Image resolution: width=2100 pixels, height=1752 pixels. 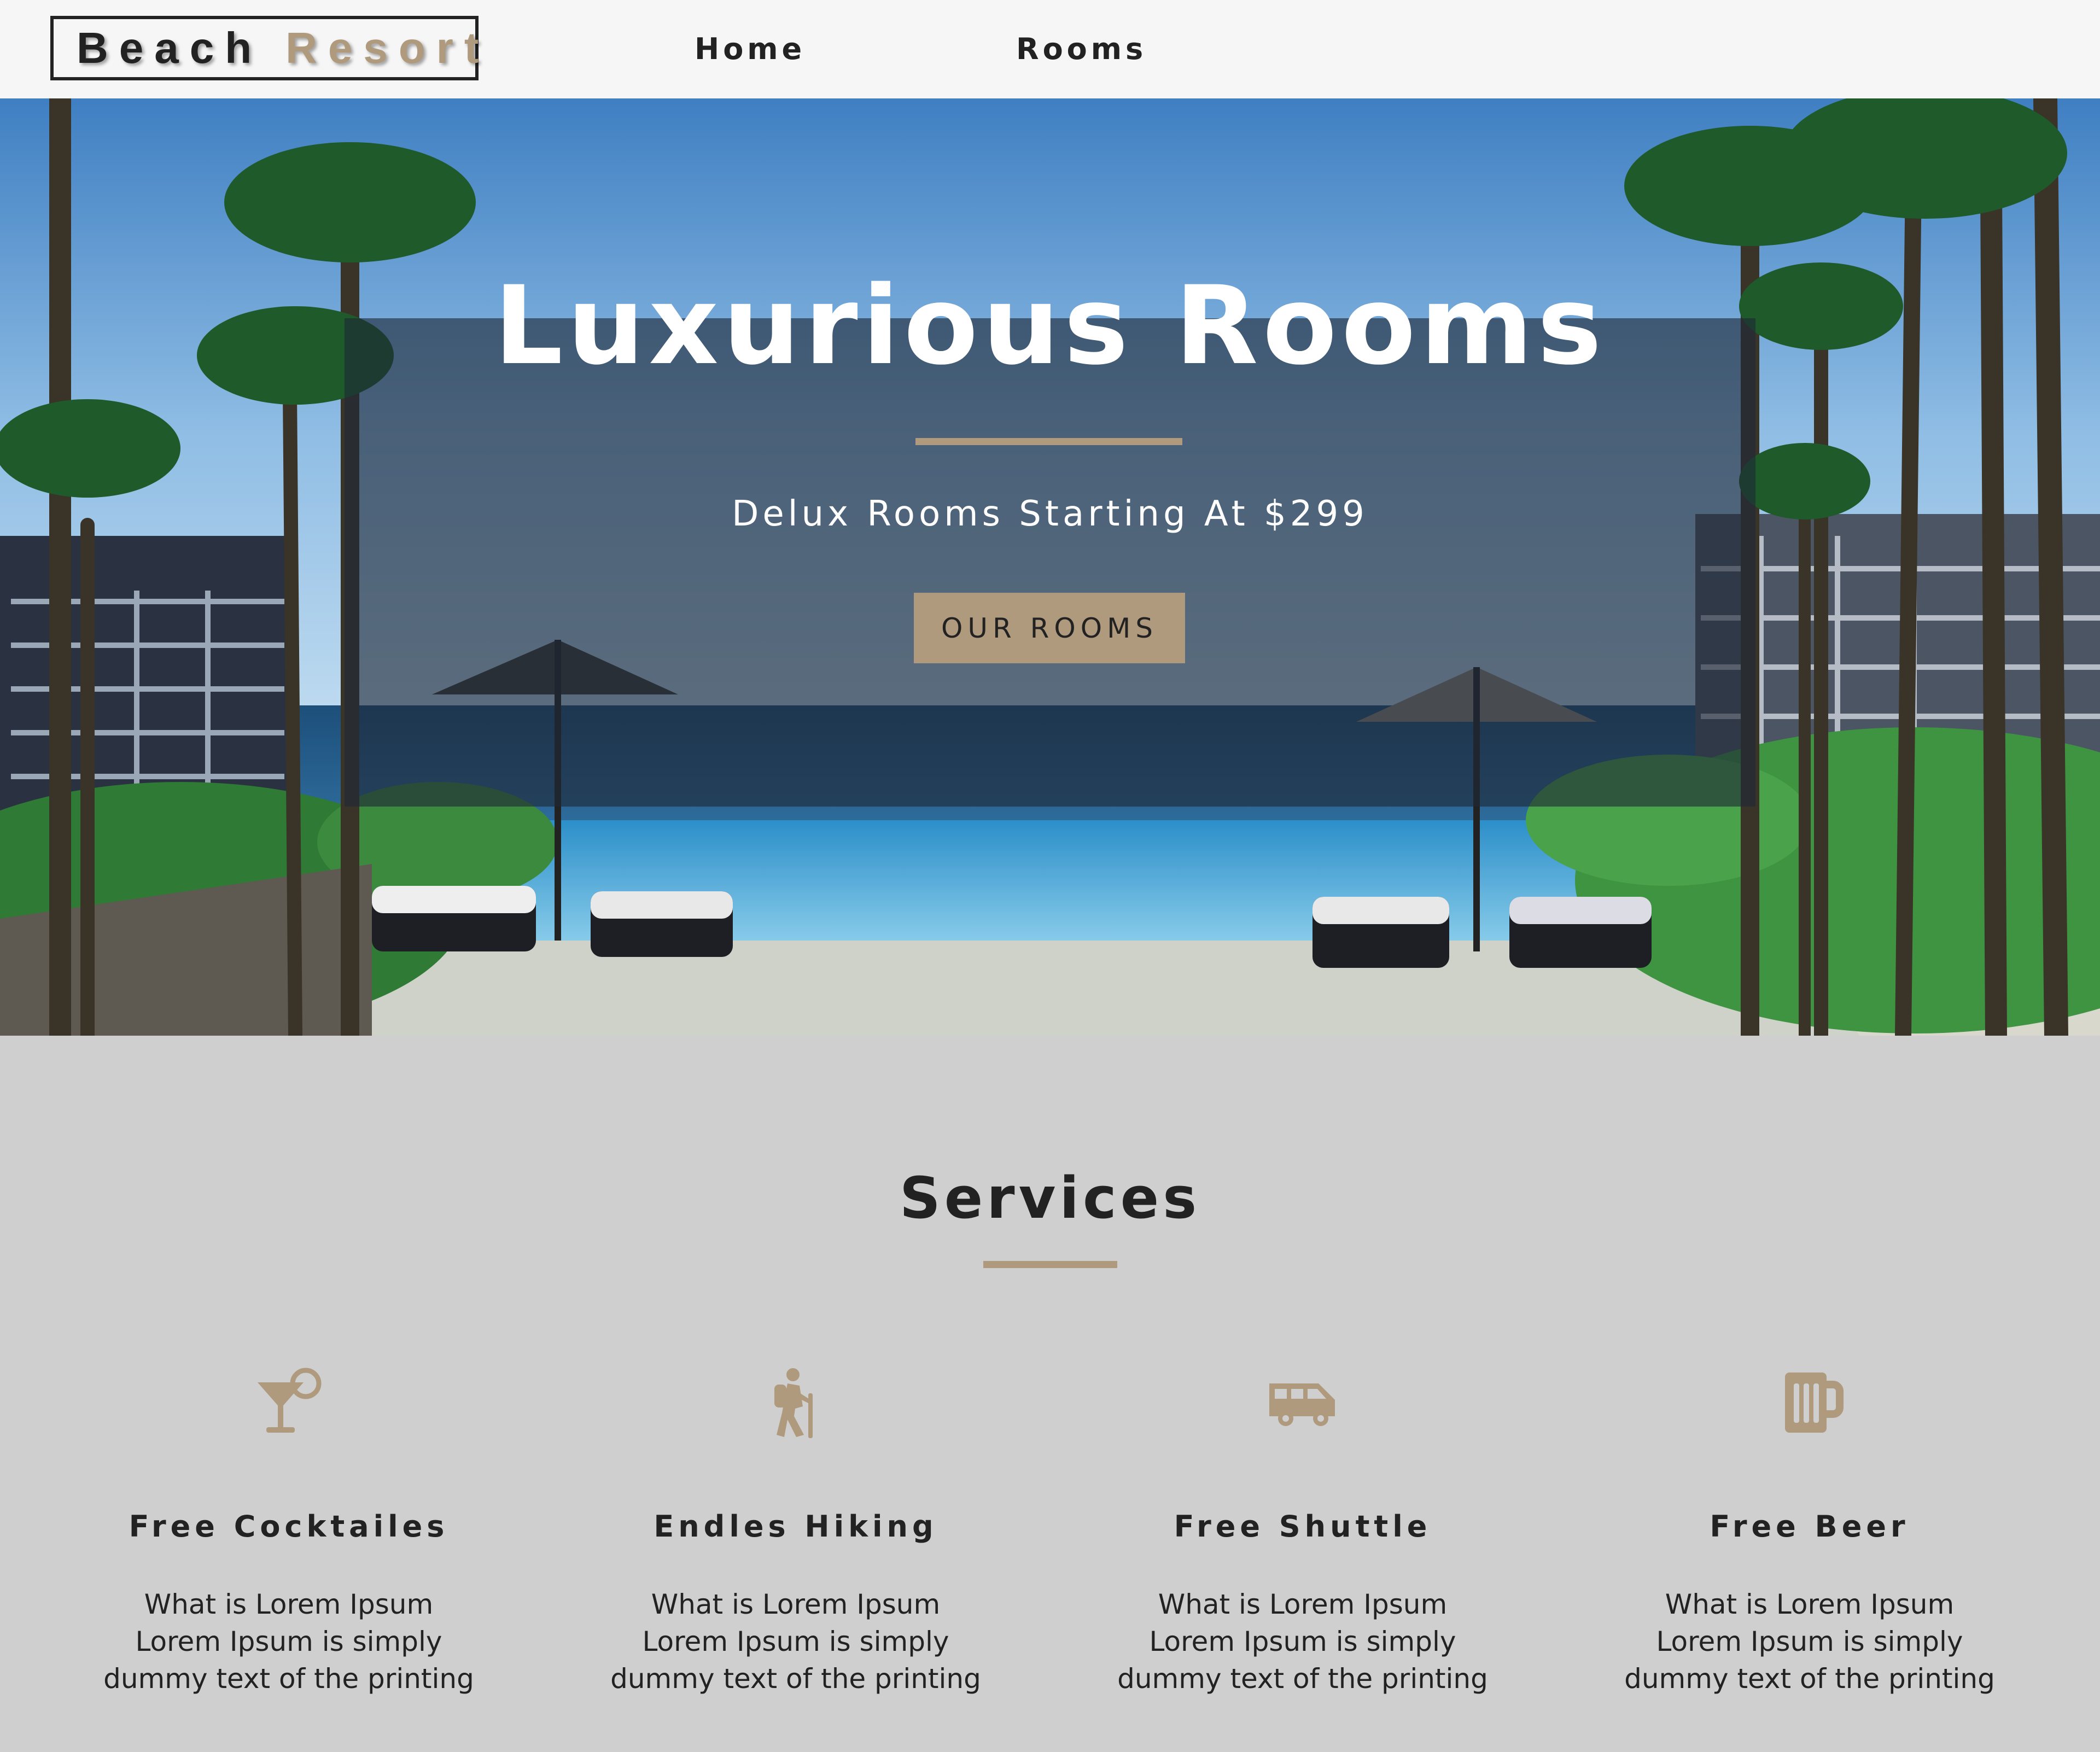 What do you see at coordinates (1814, 1403) in the screenshot?
I see `beer-icon` at bounding box center [1814, 1403].